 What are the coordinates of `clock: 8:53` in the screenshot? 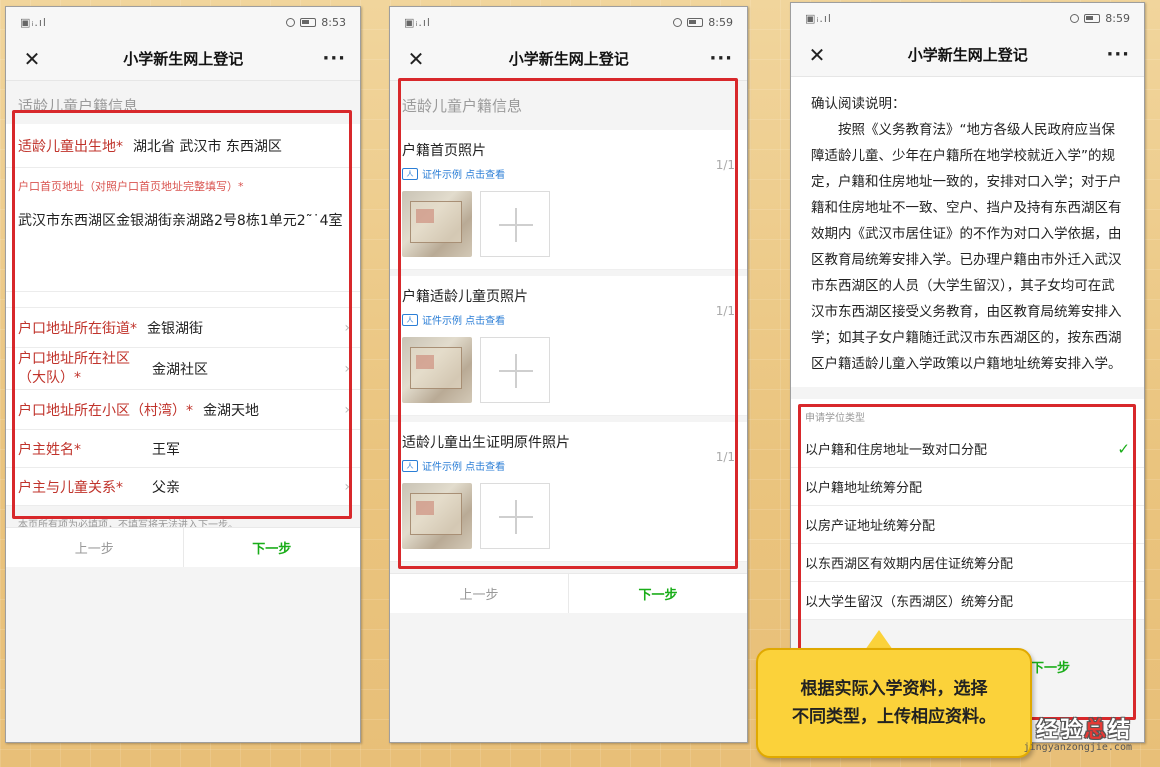 It's located at (333, 22).